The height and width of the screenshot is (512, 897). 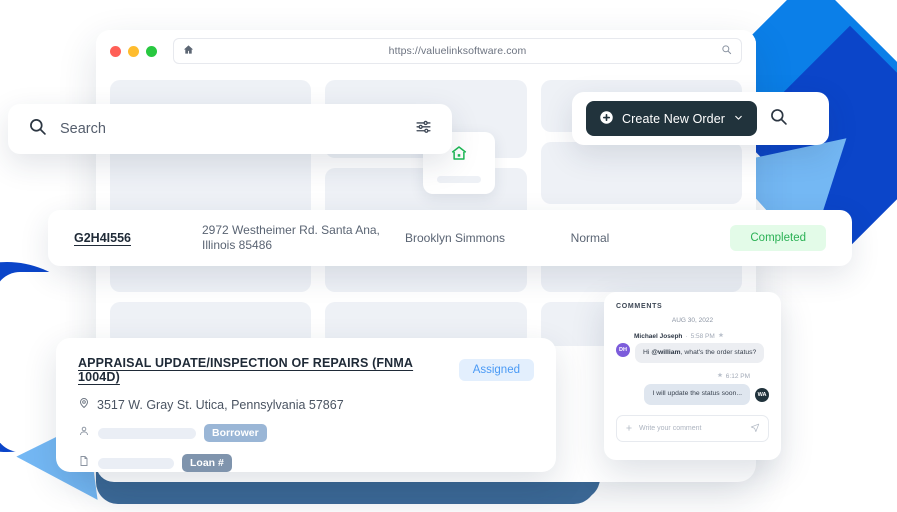 What do you see at coordinates (138, 238) in the screenshot?
I see `order-id-link: G2H4I556` at bounding box center [138, 238].